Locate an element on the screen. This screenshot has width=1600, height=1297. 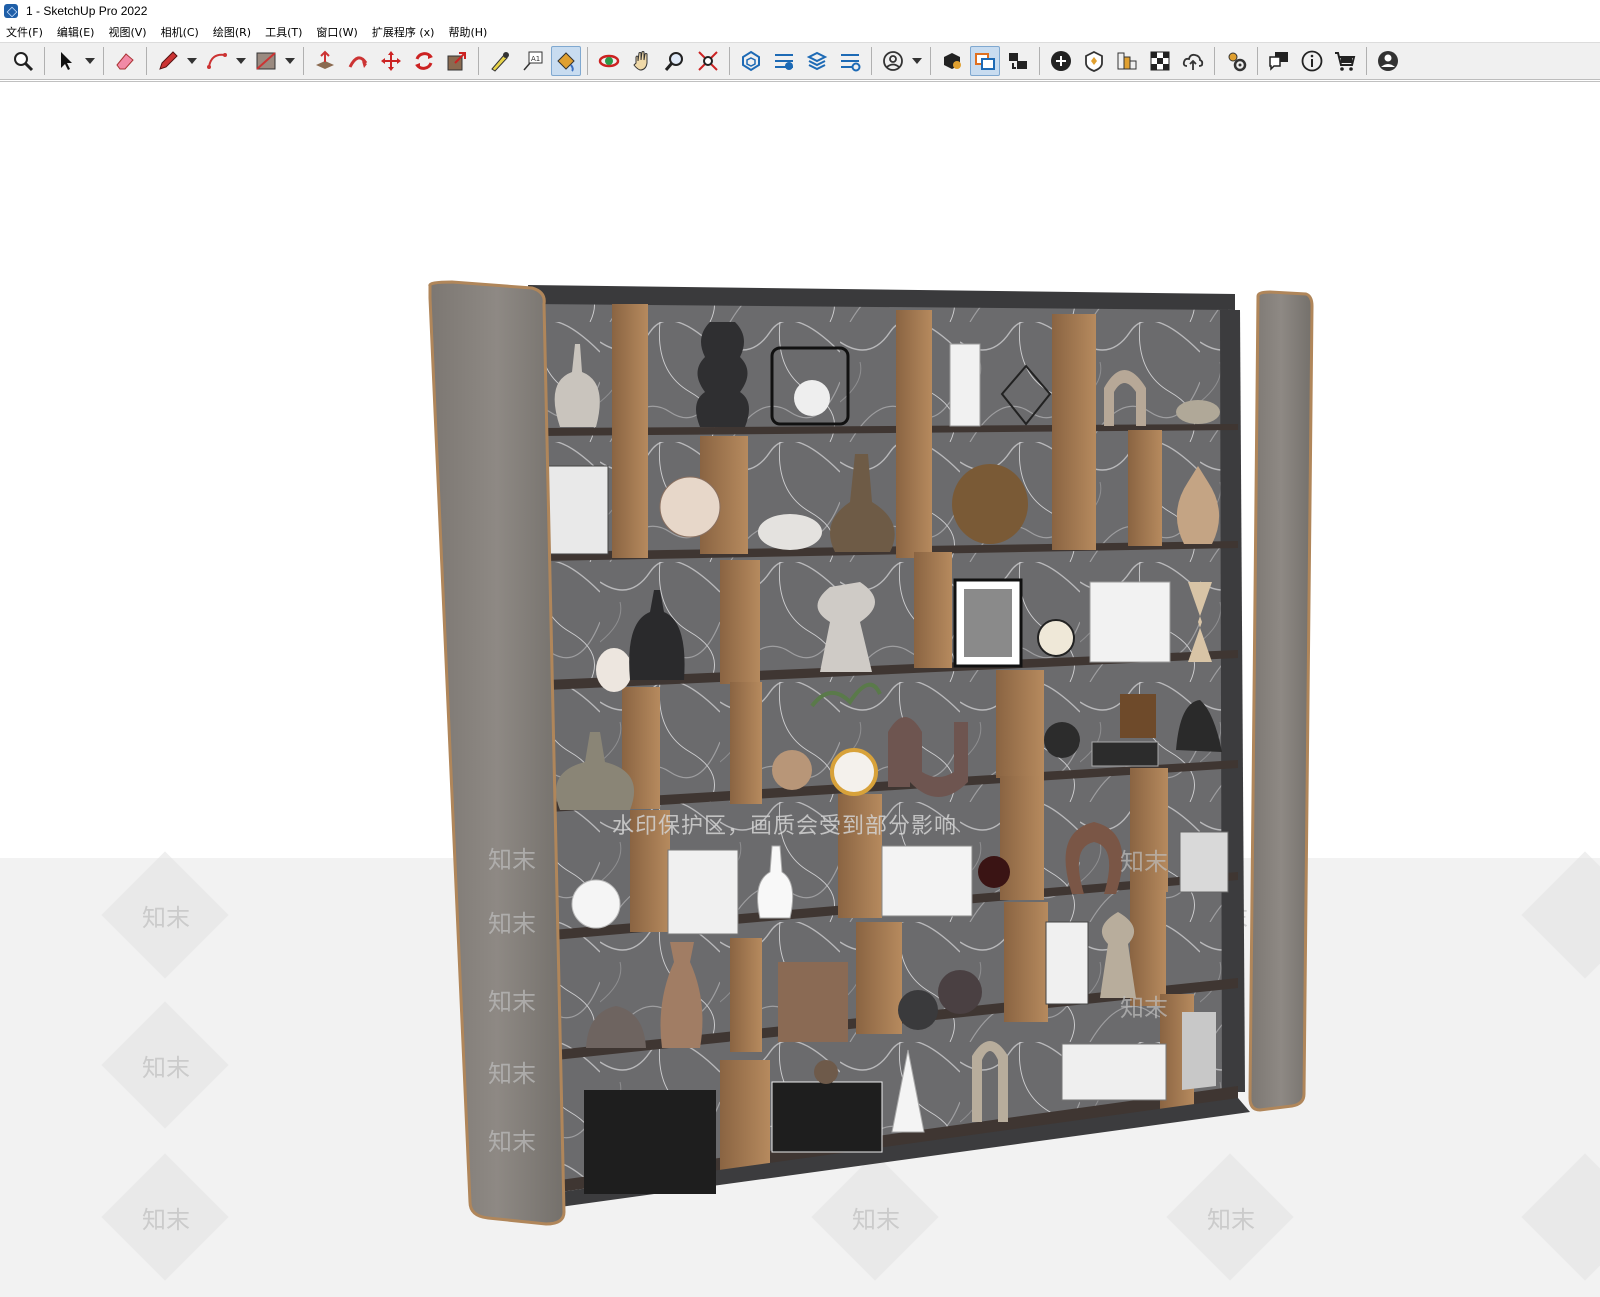
twig-bottles is located at coordinates (813, 1002).